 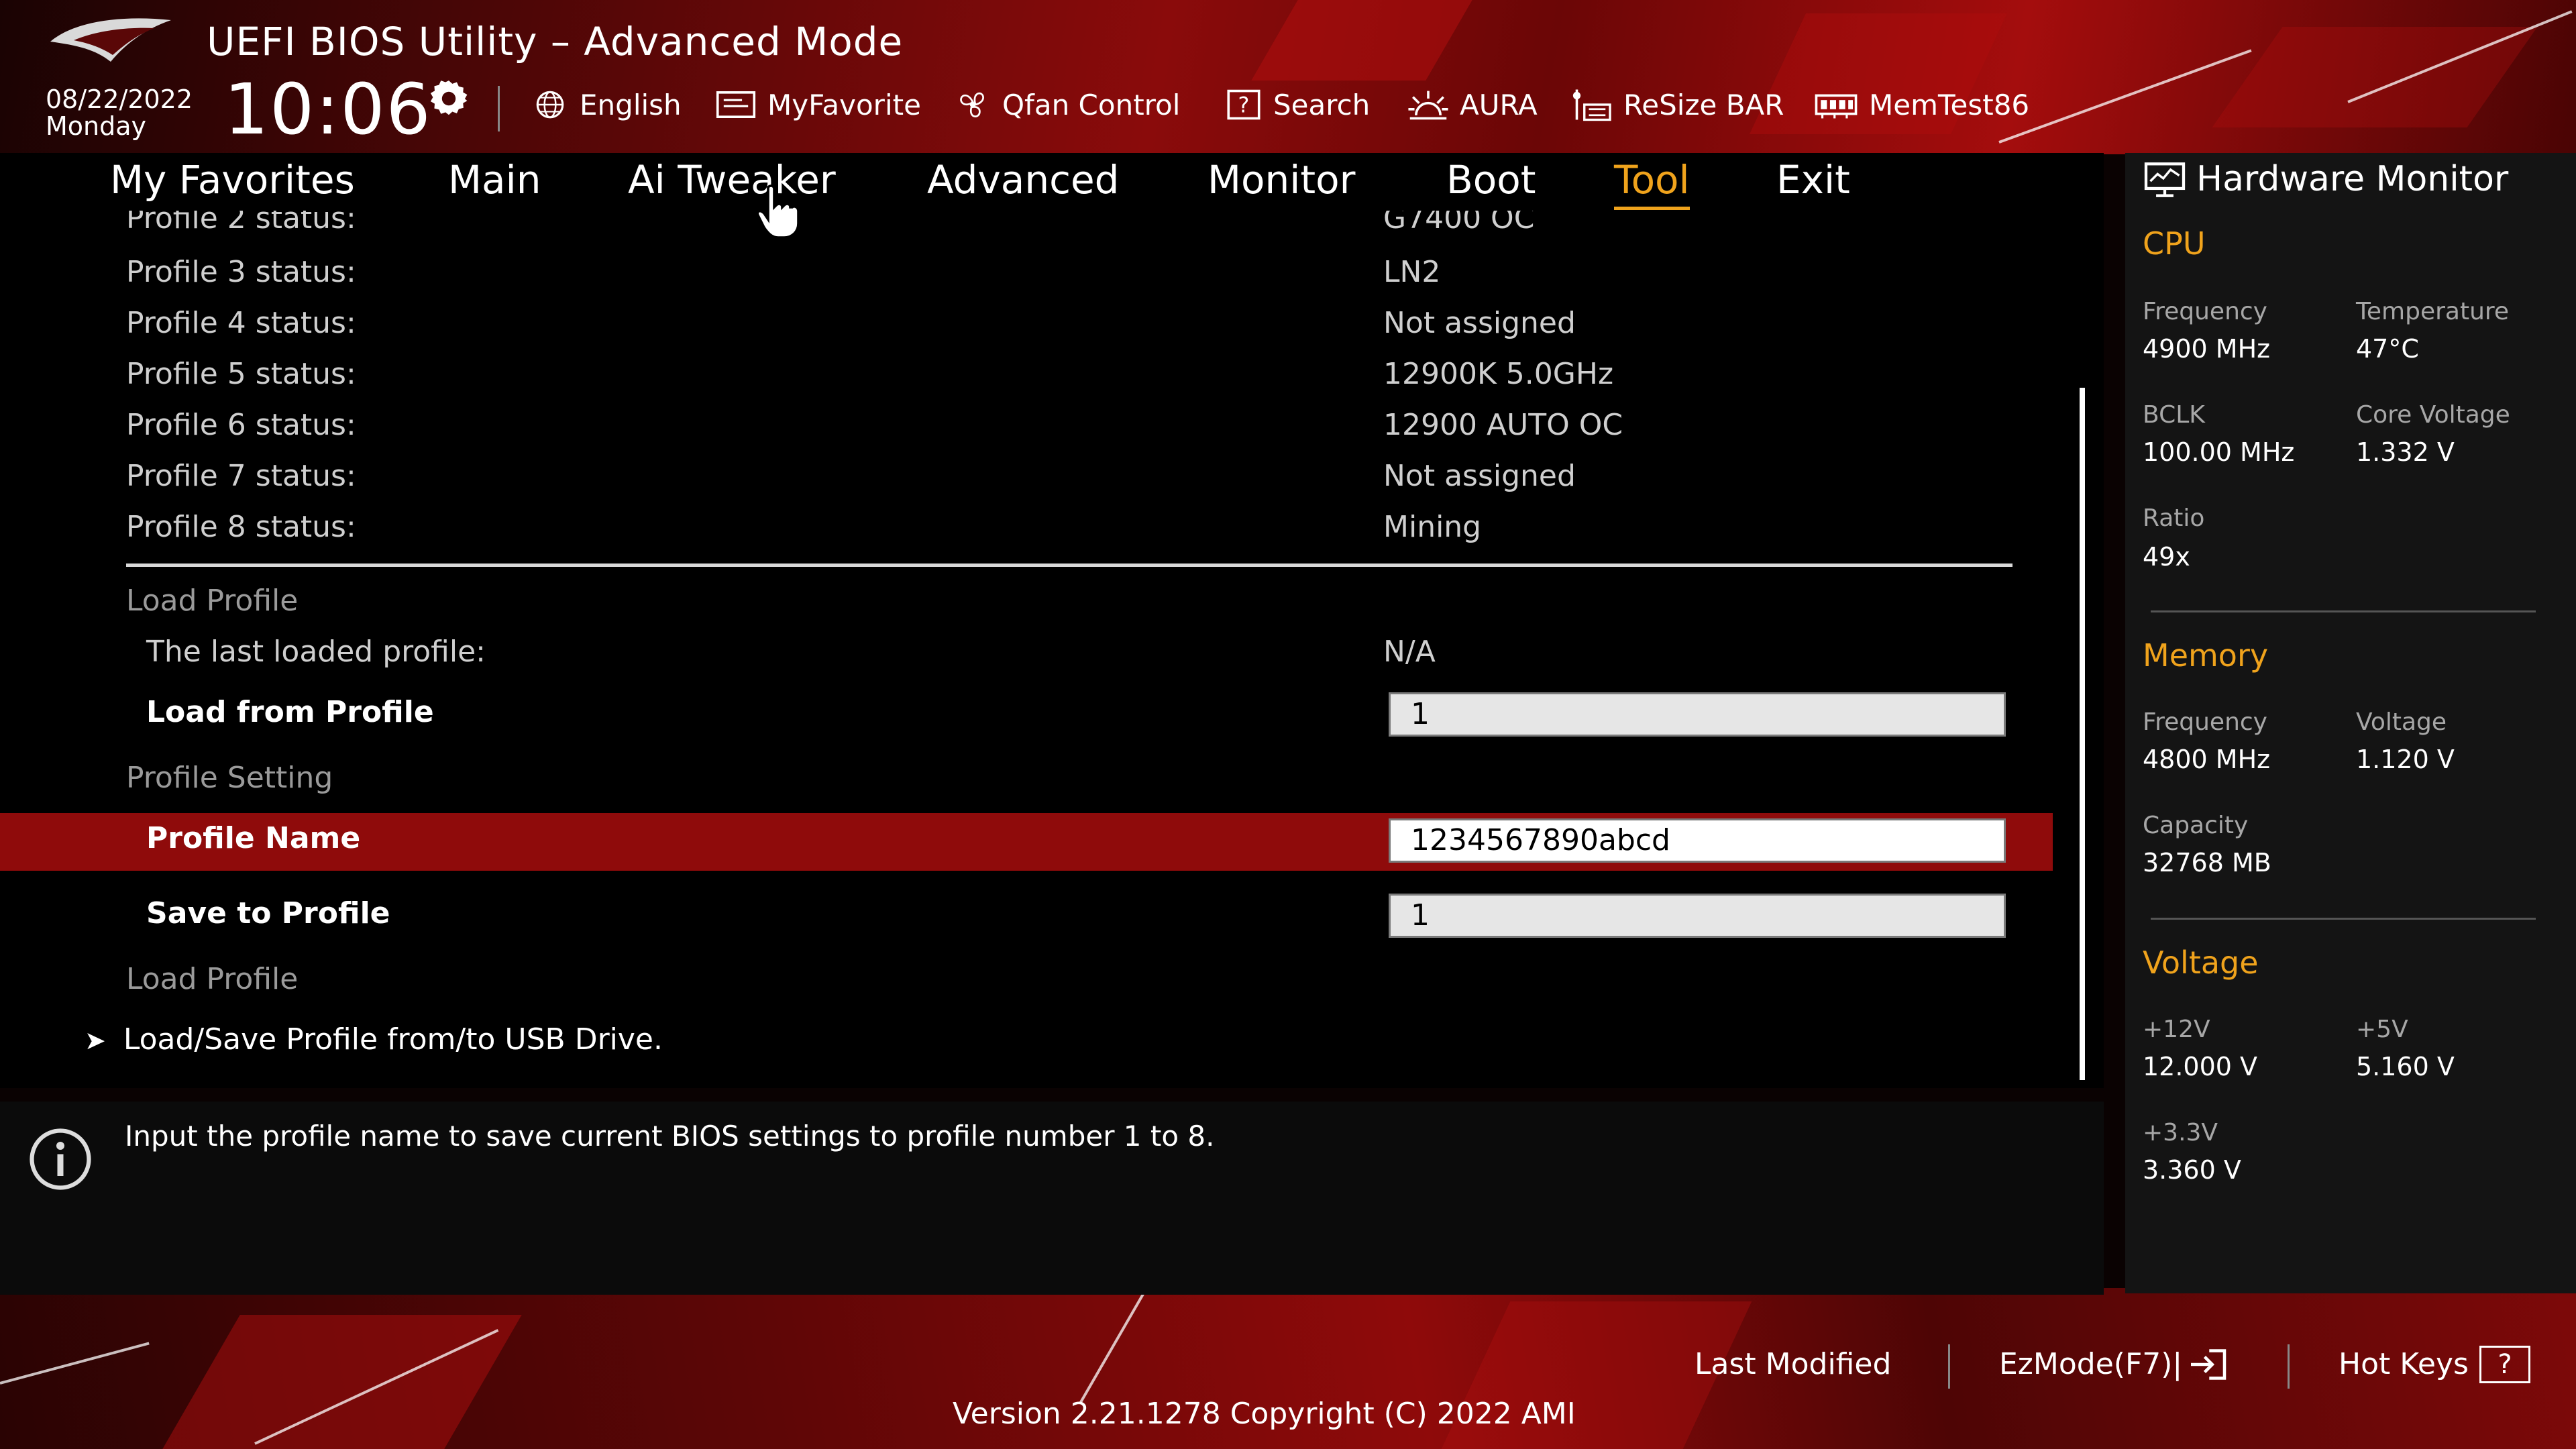 What do you see at coordinates (2387, 349) in the screenshot?
I see `hw-value: 47°C` at bounding box center [2387, 349].